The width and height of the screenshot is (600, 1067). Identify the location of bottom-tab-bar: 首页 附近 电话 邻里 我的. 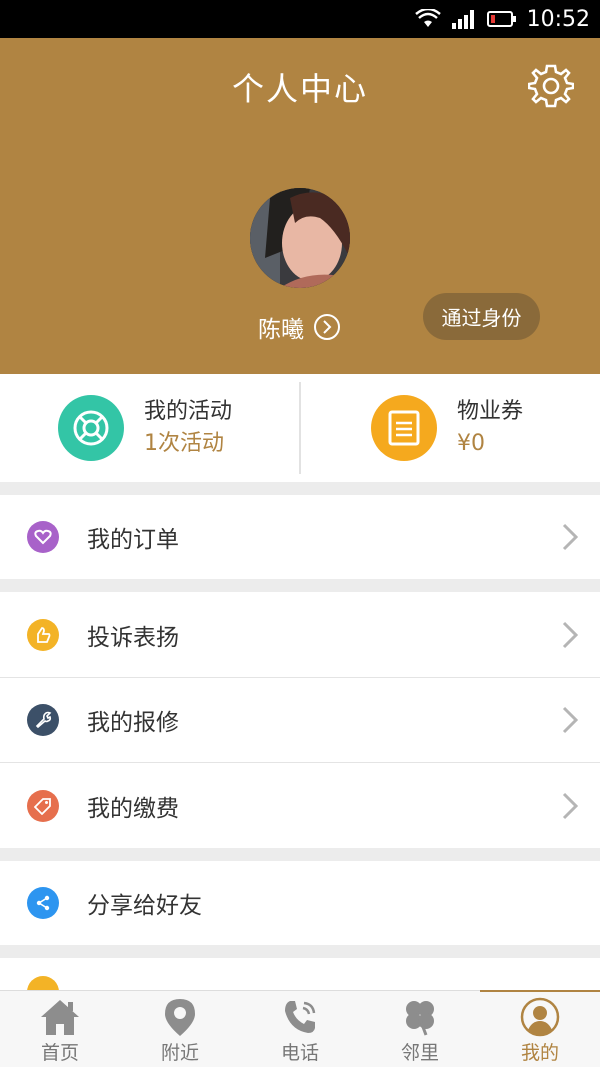
(300, 1028).